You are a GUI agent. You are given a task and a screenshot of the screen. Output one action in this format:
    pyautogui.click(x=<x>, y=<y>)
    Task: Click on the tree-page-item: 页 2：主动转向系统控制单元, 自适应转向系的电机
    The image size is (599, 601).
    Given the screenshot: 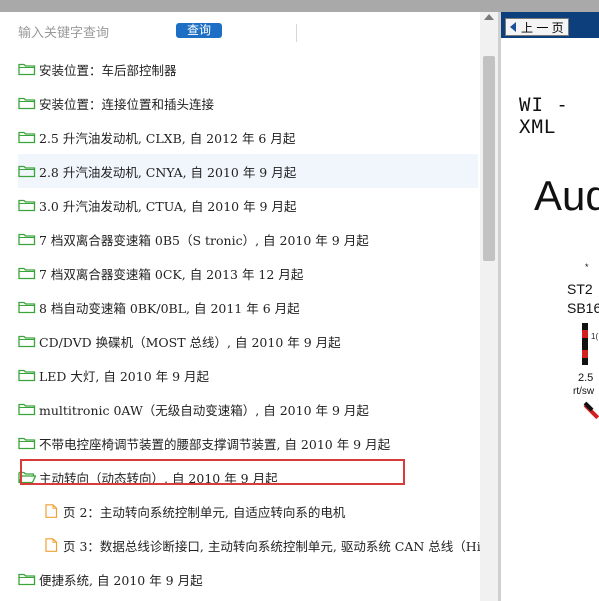 What is the action you would take?
    pyautogui.click(x=172, y=511)
    